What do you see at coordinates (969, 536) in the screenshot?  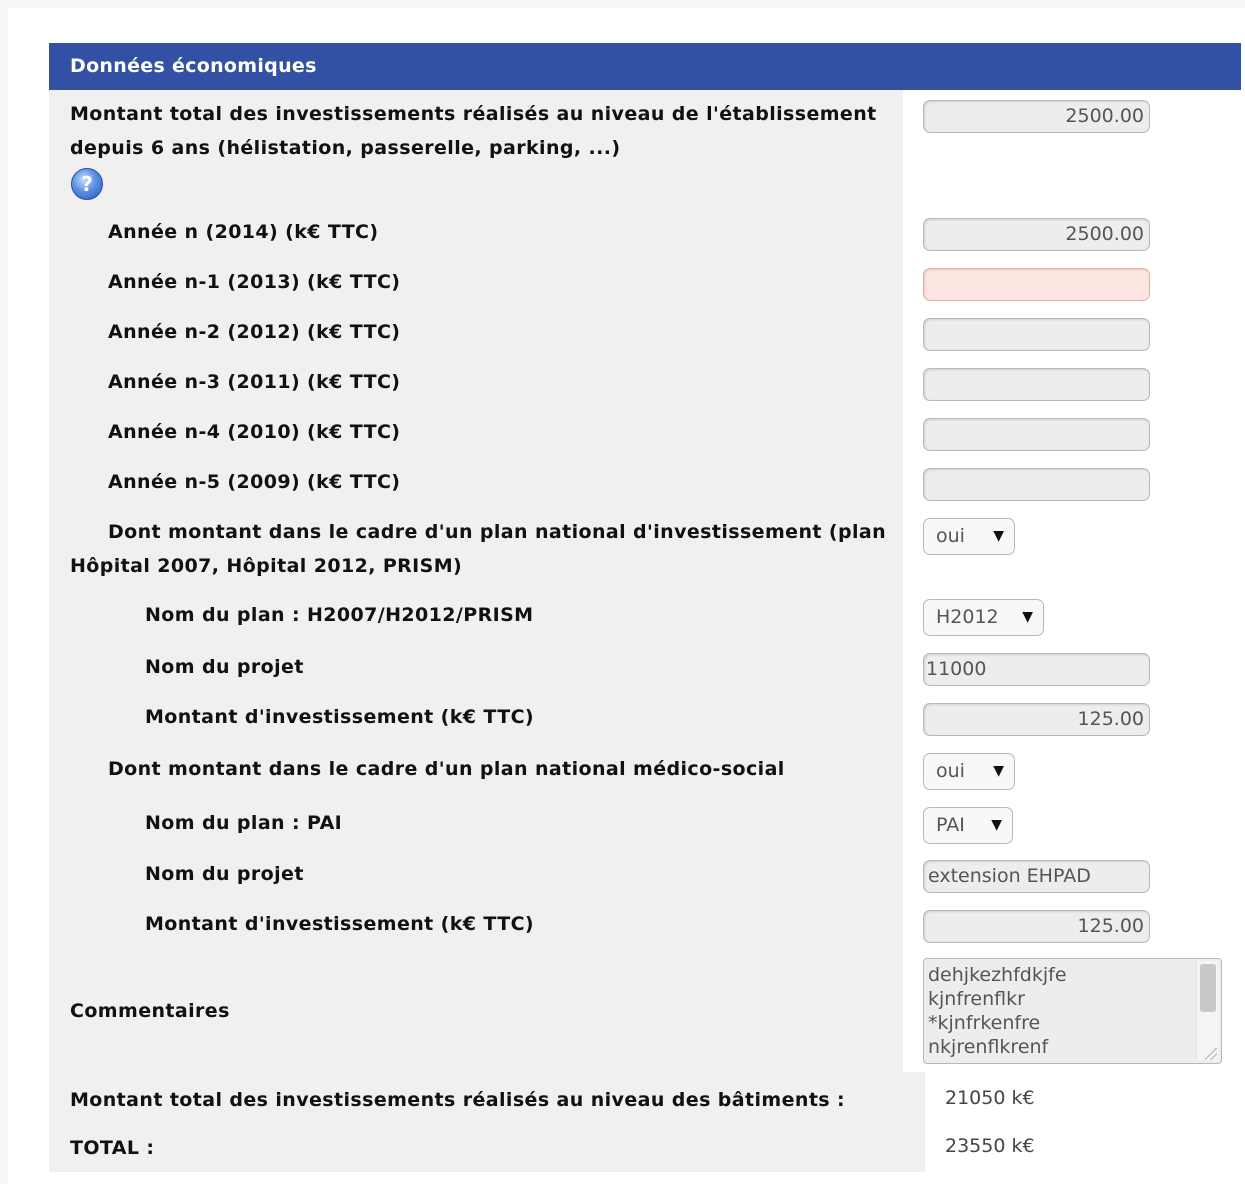 I see `plan-national-select: oui ▼` at bounding box center [969, 536].